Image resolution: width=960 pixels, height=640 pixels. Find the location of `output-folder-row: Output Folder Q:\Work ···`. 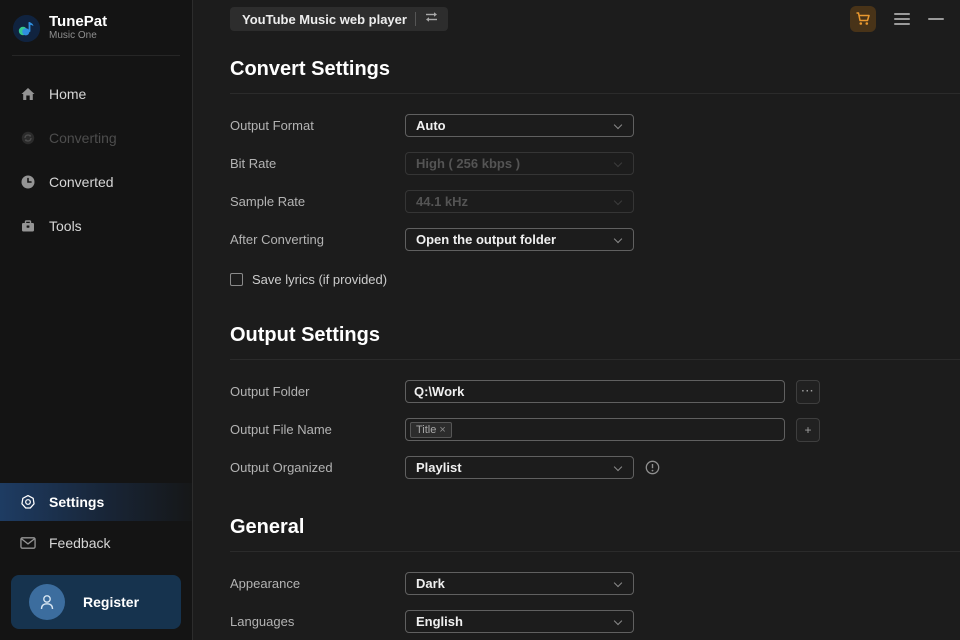

output-folder-row: Output Folder Q:\Work ··· is located at coordinates (595, 391).